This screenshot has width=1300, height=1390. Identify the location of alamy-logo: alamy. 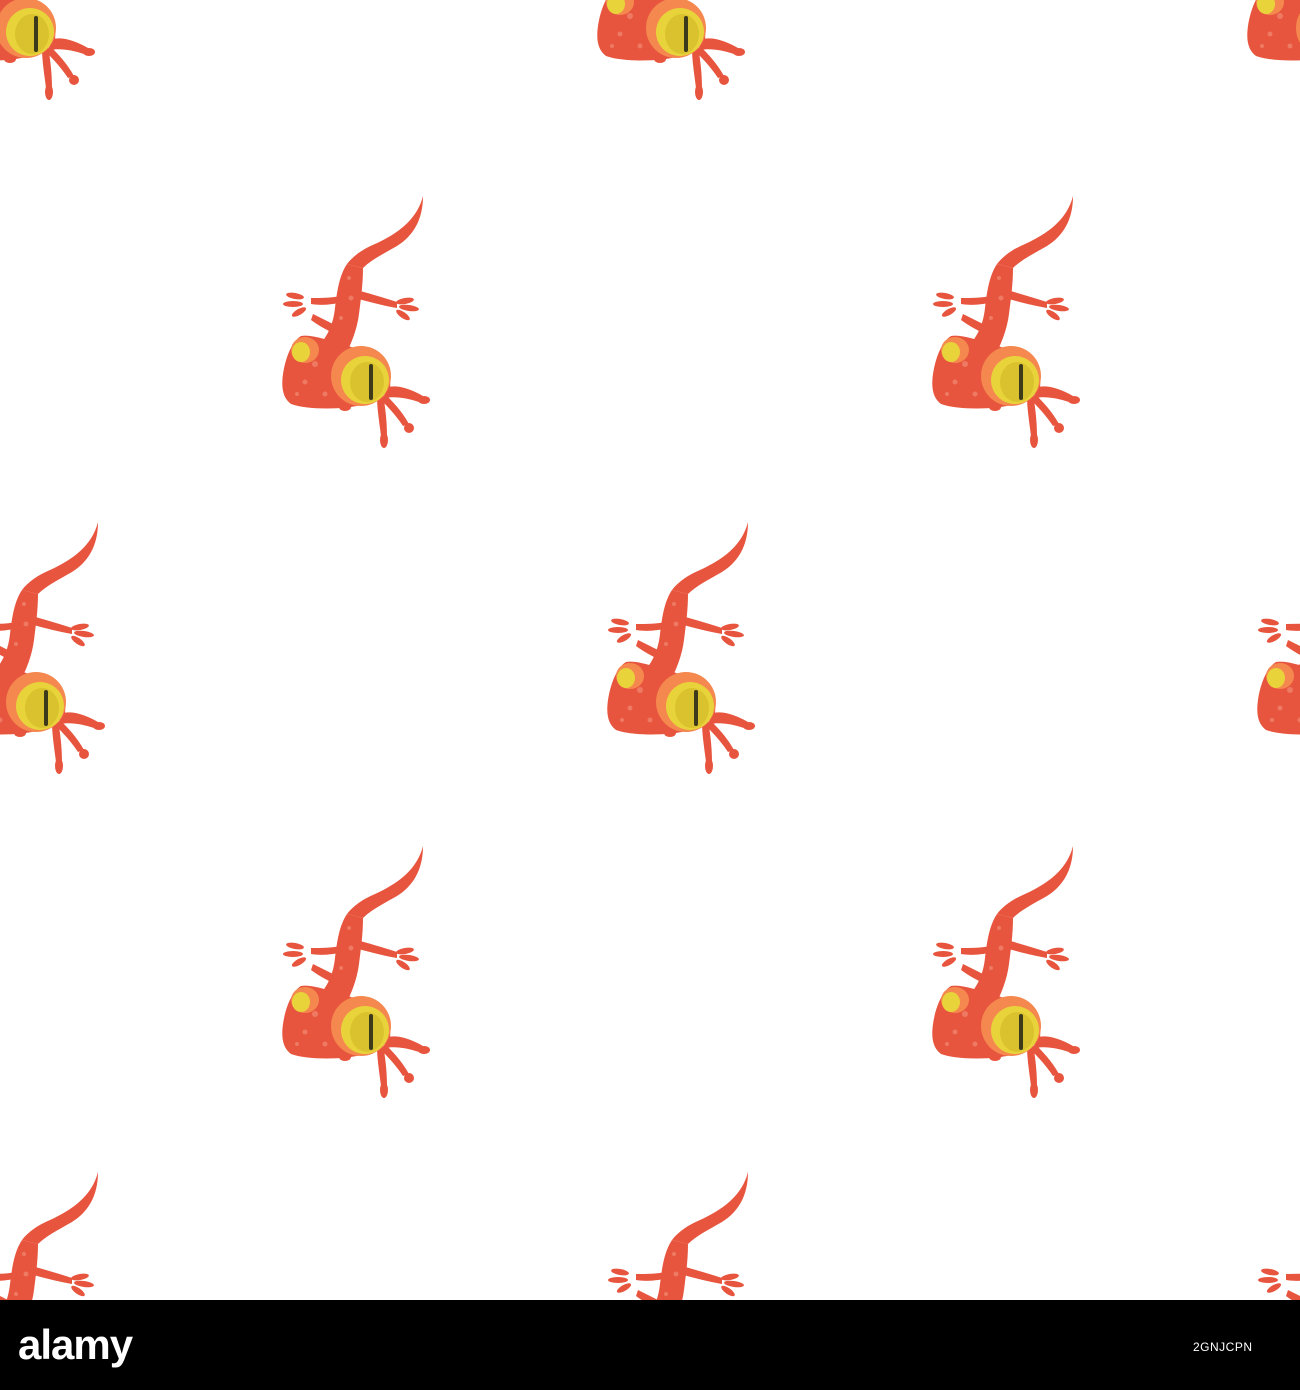
(76, 1346).